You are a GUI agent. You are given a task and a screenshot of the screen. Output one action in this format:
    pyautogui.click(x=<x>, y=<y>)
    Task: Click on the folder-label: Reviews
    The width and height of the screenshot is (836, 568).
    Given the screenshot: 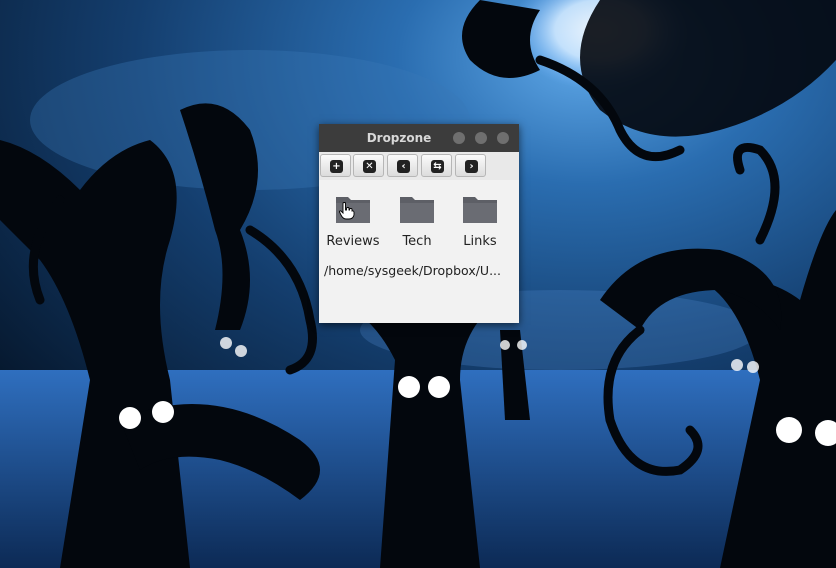 What is the action you would take?
    pyautogui.click(x=353, y=241)
    